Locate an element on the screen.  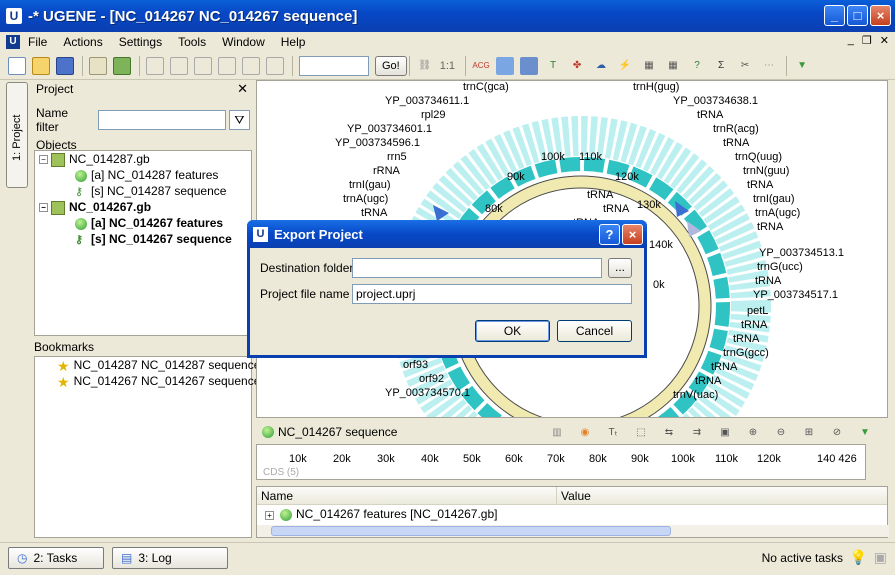
position-label: 130k is located at coordinates (649, 205).